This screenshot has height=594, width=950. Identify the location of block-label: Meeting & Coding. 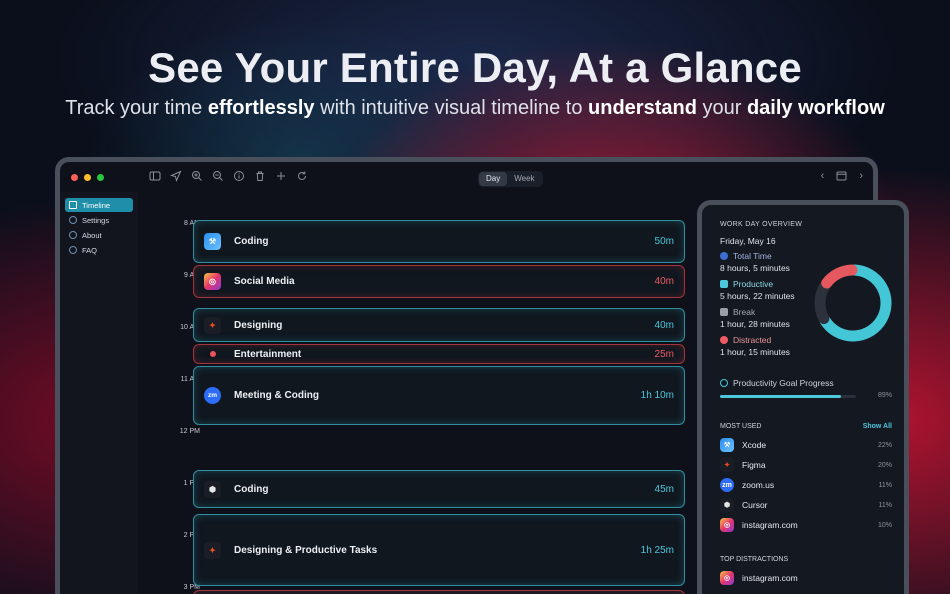
(276, 395).